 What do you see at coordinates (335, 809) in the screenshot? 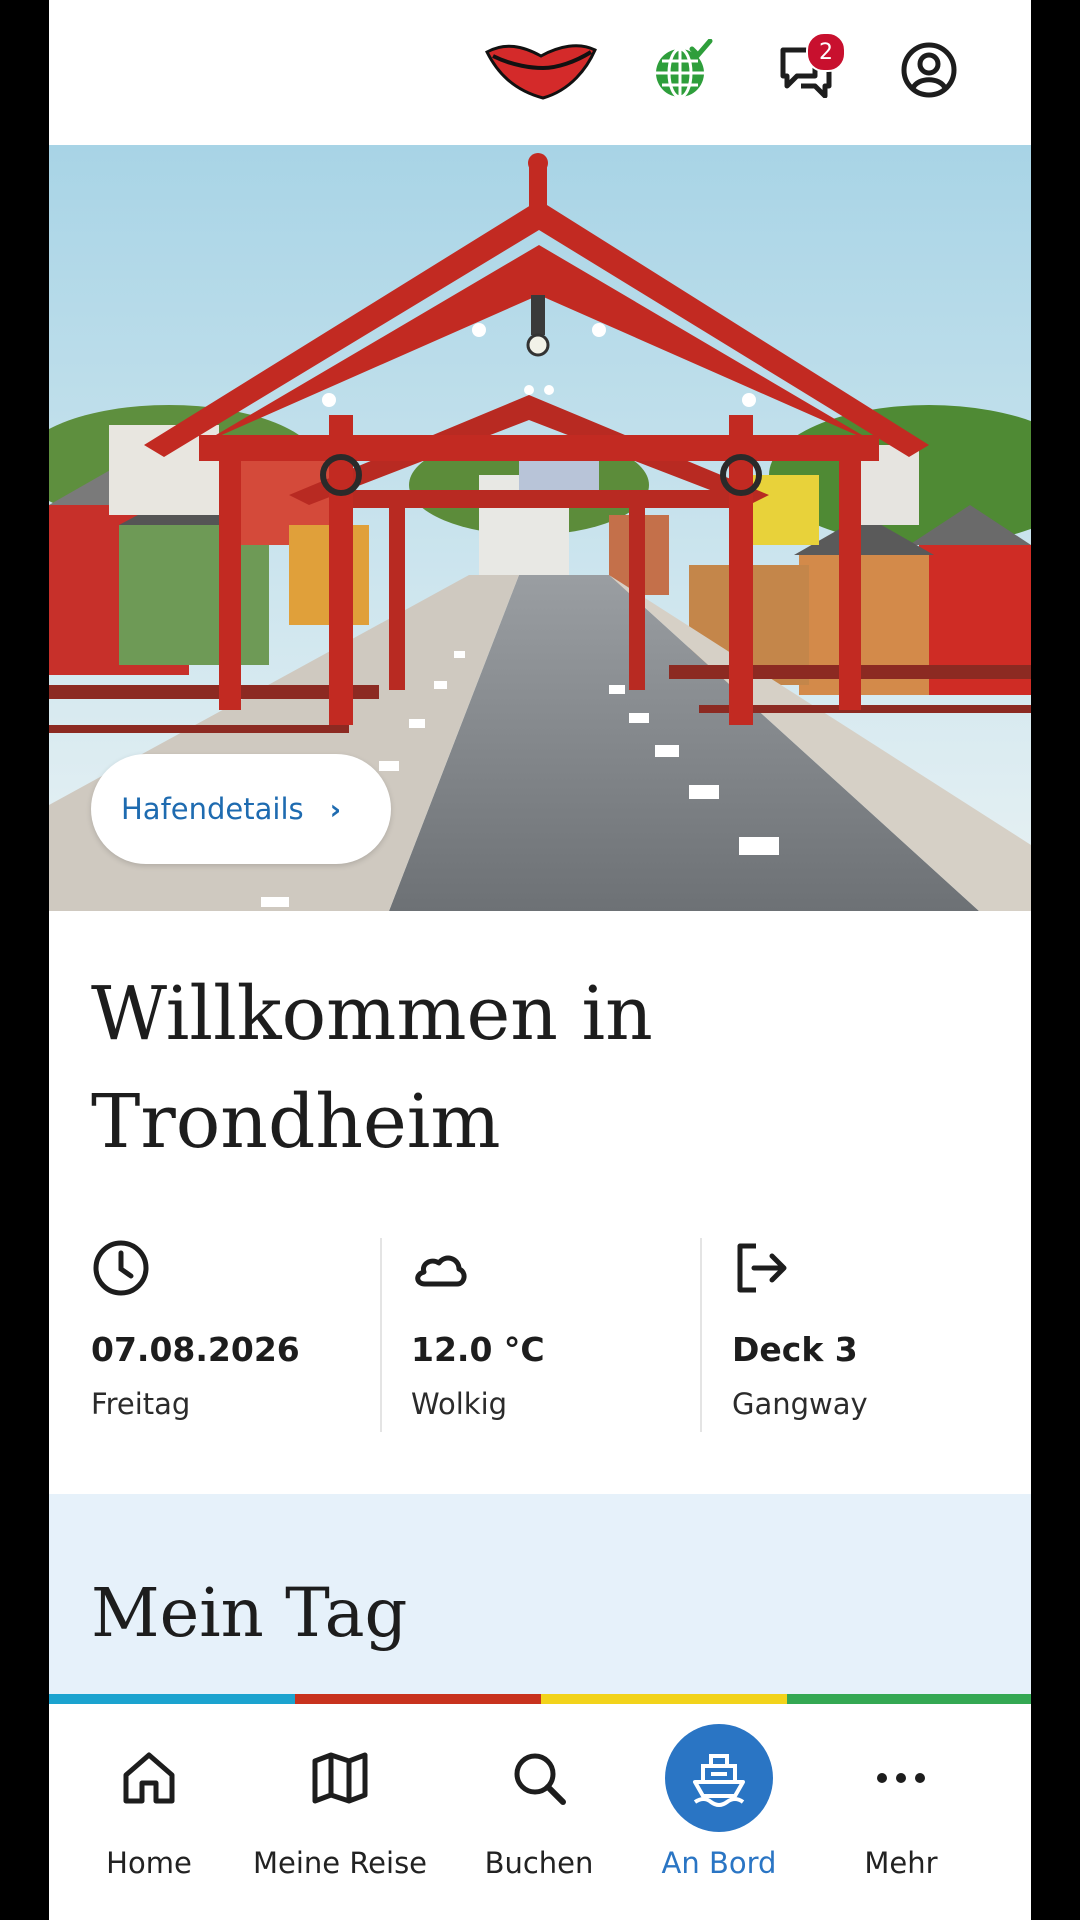
I see `chevron-right-icon: ›` at bounding box center [335, 809].